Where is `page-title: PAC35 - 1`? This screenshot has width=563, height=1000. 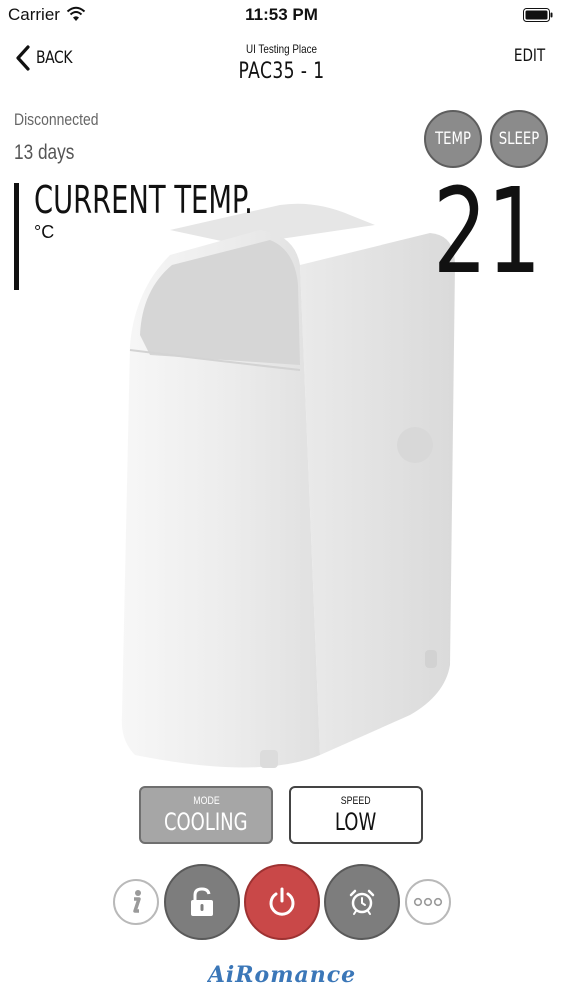 page-title: PAC35 - 1 is located at coordinates (281, 71).